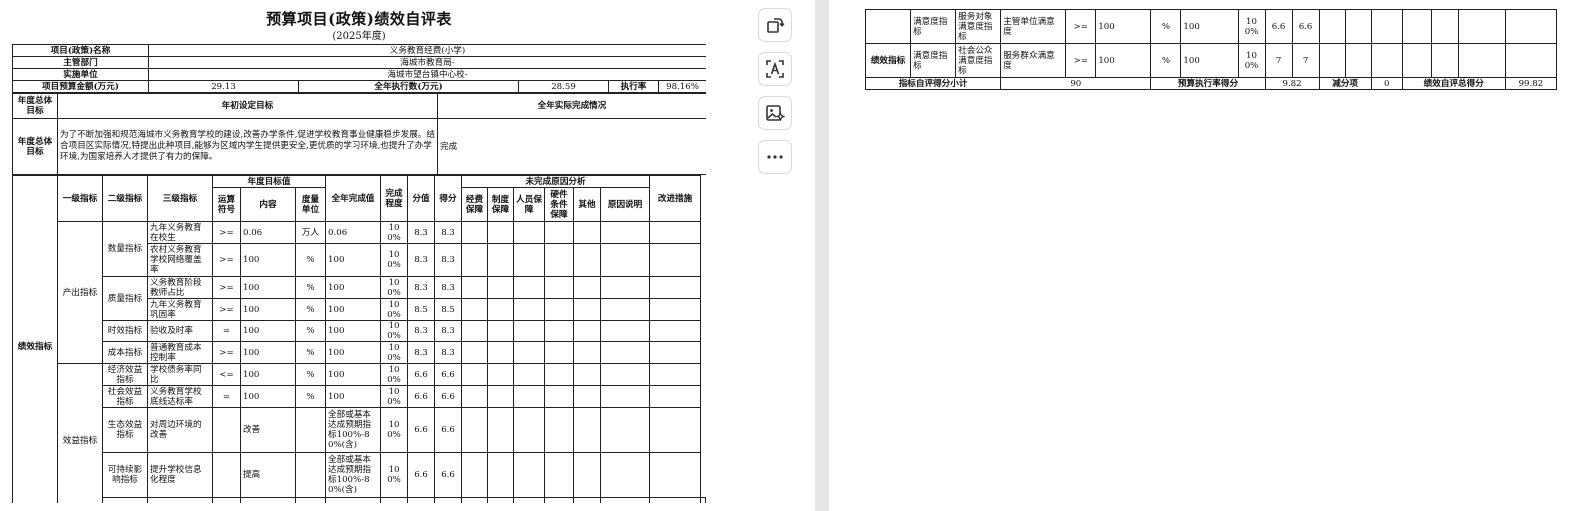  What do you see at coordinates (571, 146) in the screenshot?
I see `actual-goal-text: 完成` at bounding box center [571, 146].